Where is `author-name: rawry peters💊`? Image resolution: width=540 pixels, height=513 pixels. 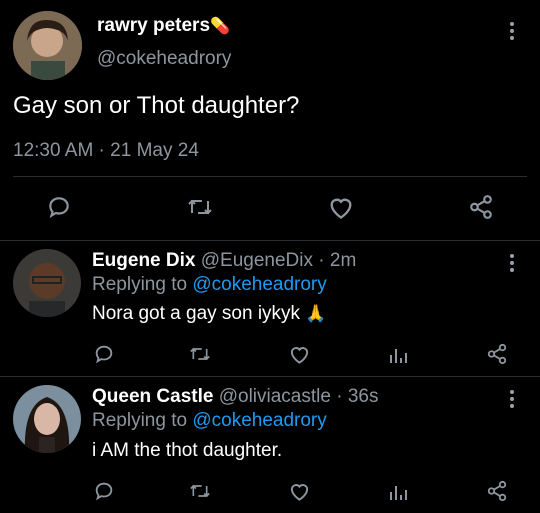
author-name: rawry peters💊 is located at coordinates (163, 26).